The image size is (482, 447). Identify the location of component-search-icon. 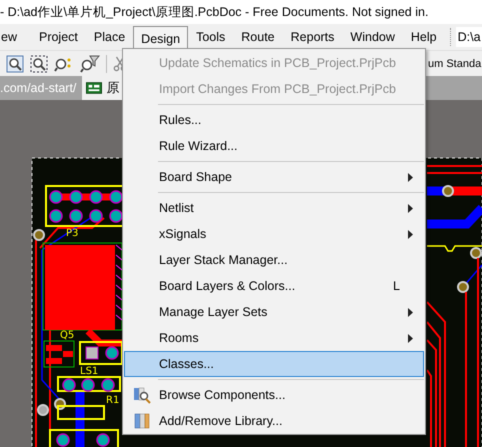
(142, 395).